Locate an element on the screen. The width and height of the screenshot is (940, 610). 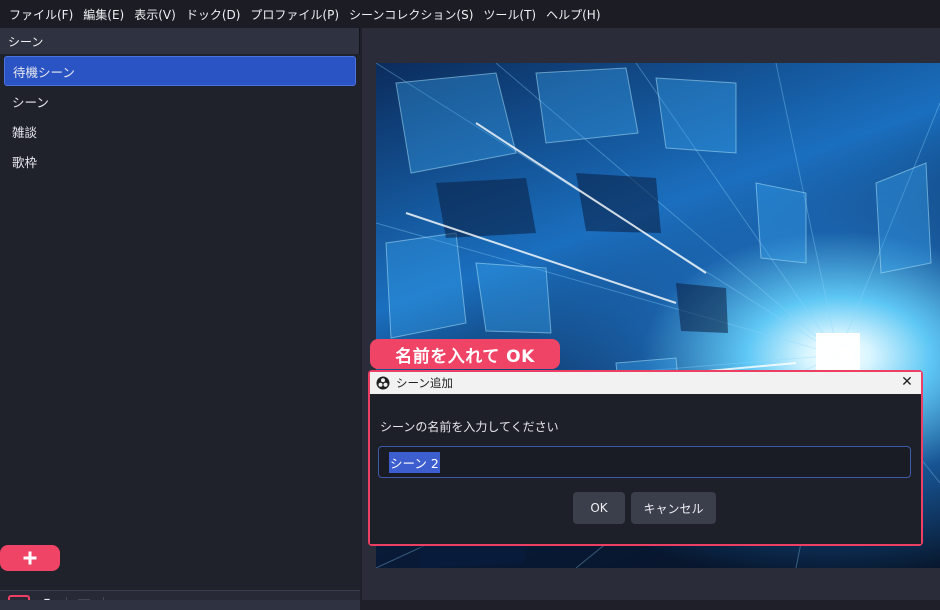
menu-profile: プロファイル(P) is located at coordinates (294, 14).